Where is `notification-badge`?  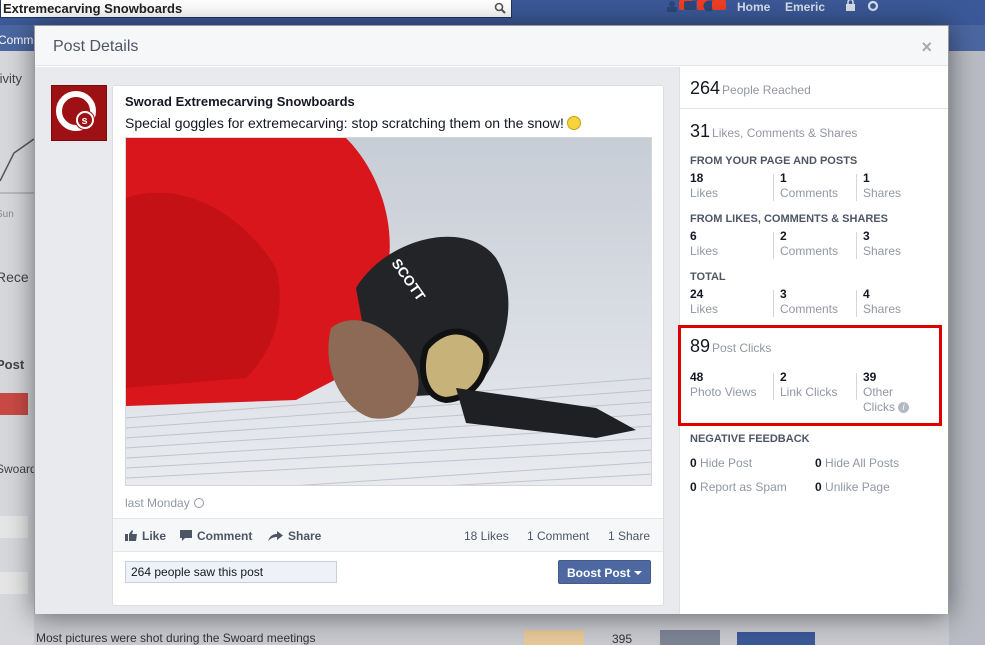 notification-badge is located at coordinates (719, 5).